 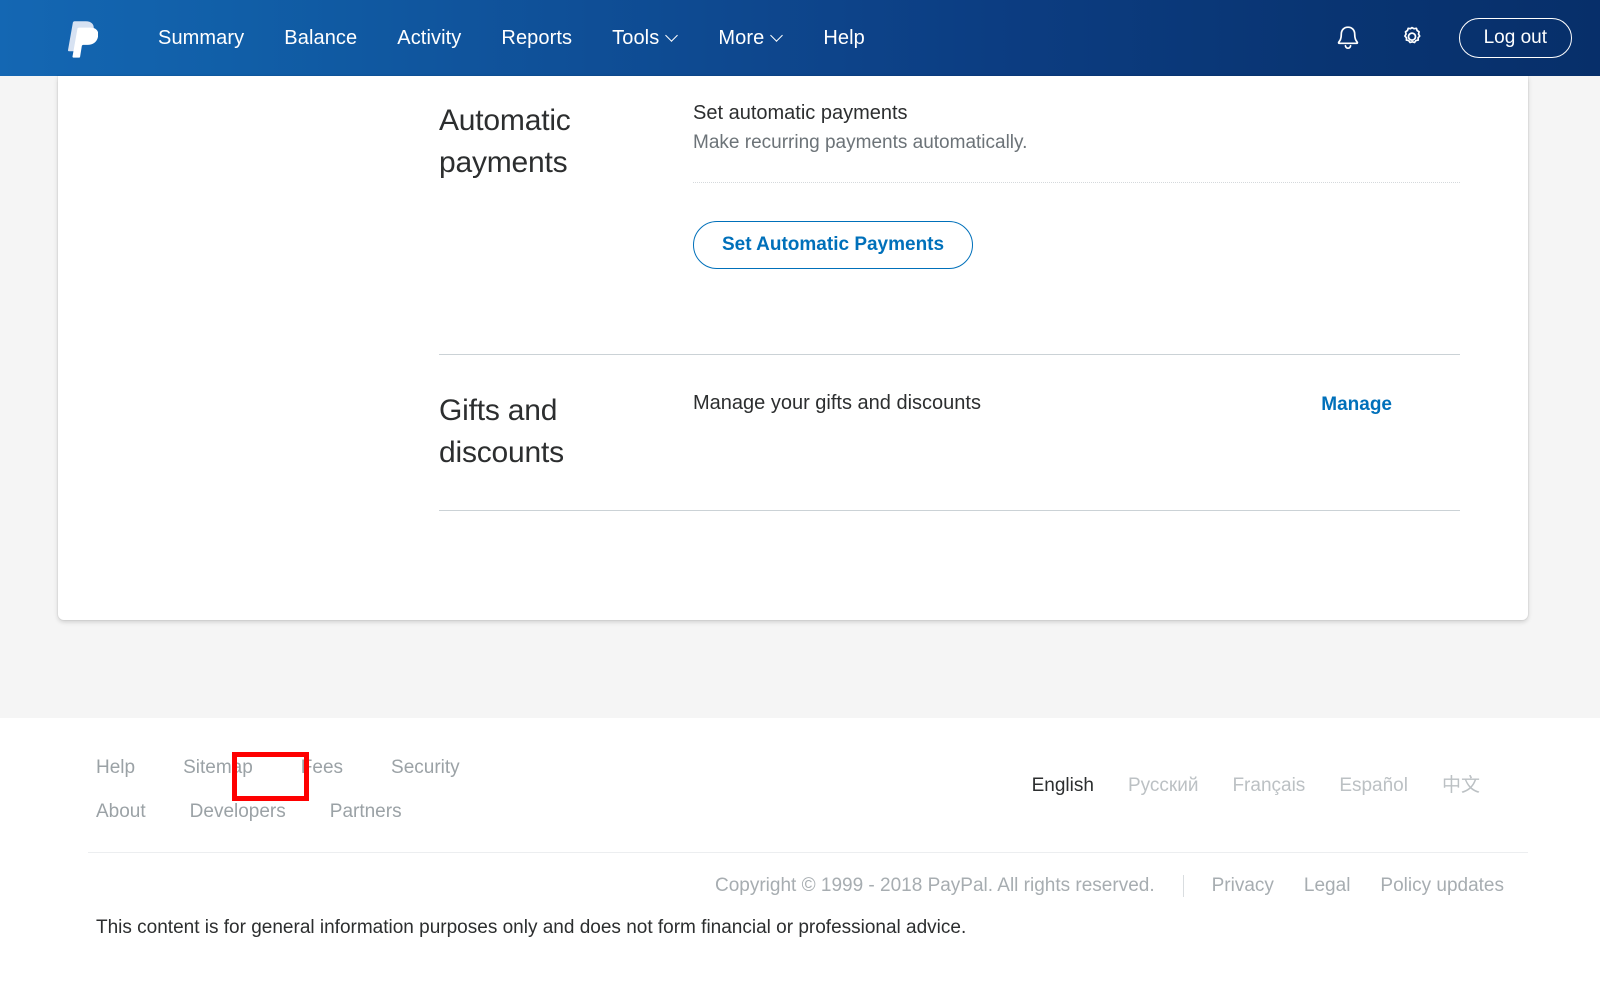 I want to click on language-option-french: Français, so click(x=1268, y=786).